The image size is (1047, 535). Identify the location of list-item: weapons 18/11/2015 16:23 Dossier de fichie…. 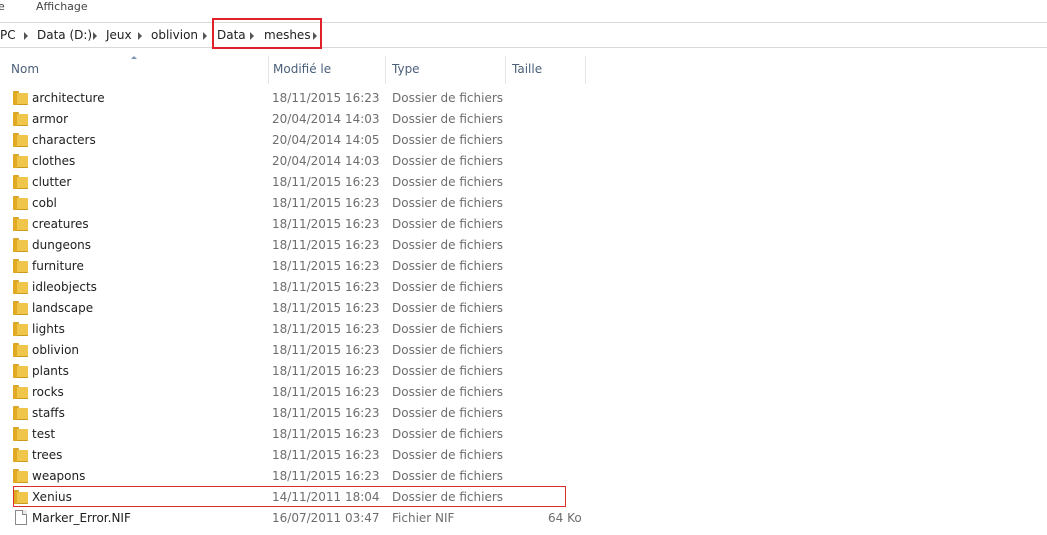
(523, 476).